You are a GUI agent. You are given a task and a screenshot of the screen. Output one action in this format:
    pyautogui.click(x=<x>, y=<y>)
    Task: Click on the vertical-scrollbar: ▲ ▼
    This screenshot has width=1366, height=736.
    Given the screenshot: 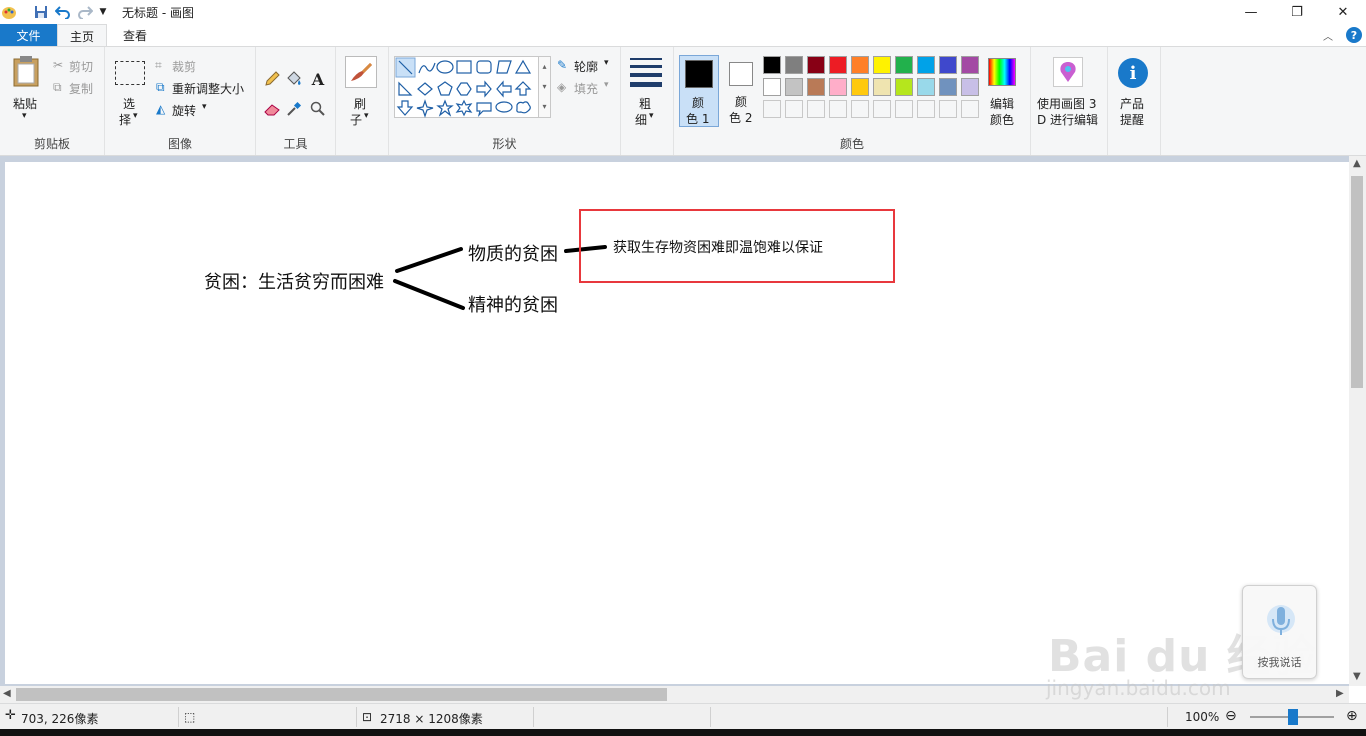 What is the action you would take?
    pyautogui.click(x=1357, y=421)
    